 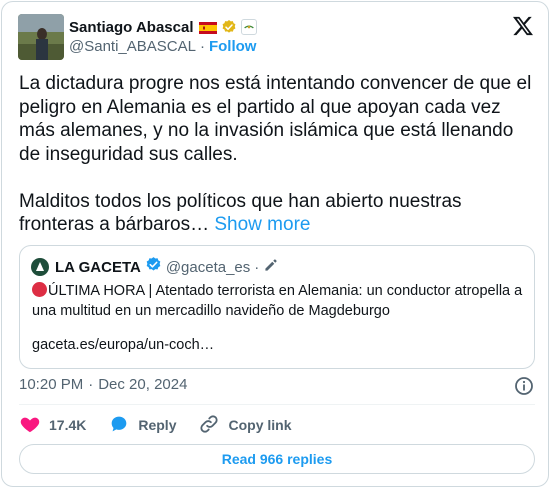 What do you see at coordinates (208, 27) in the screenshot?
I see `spain-flag-icon` at bounding box center [208, 27].